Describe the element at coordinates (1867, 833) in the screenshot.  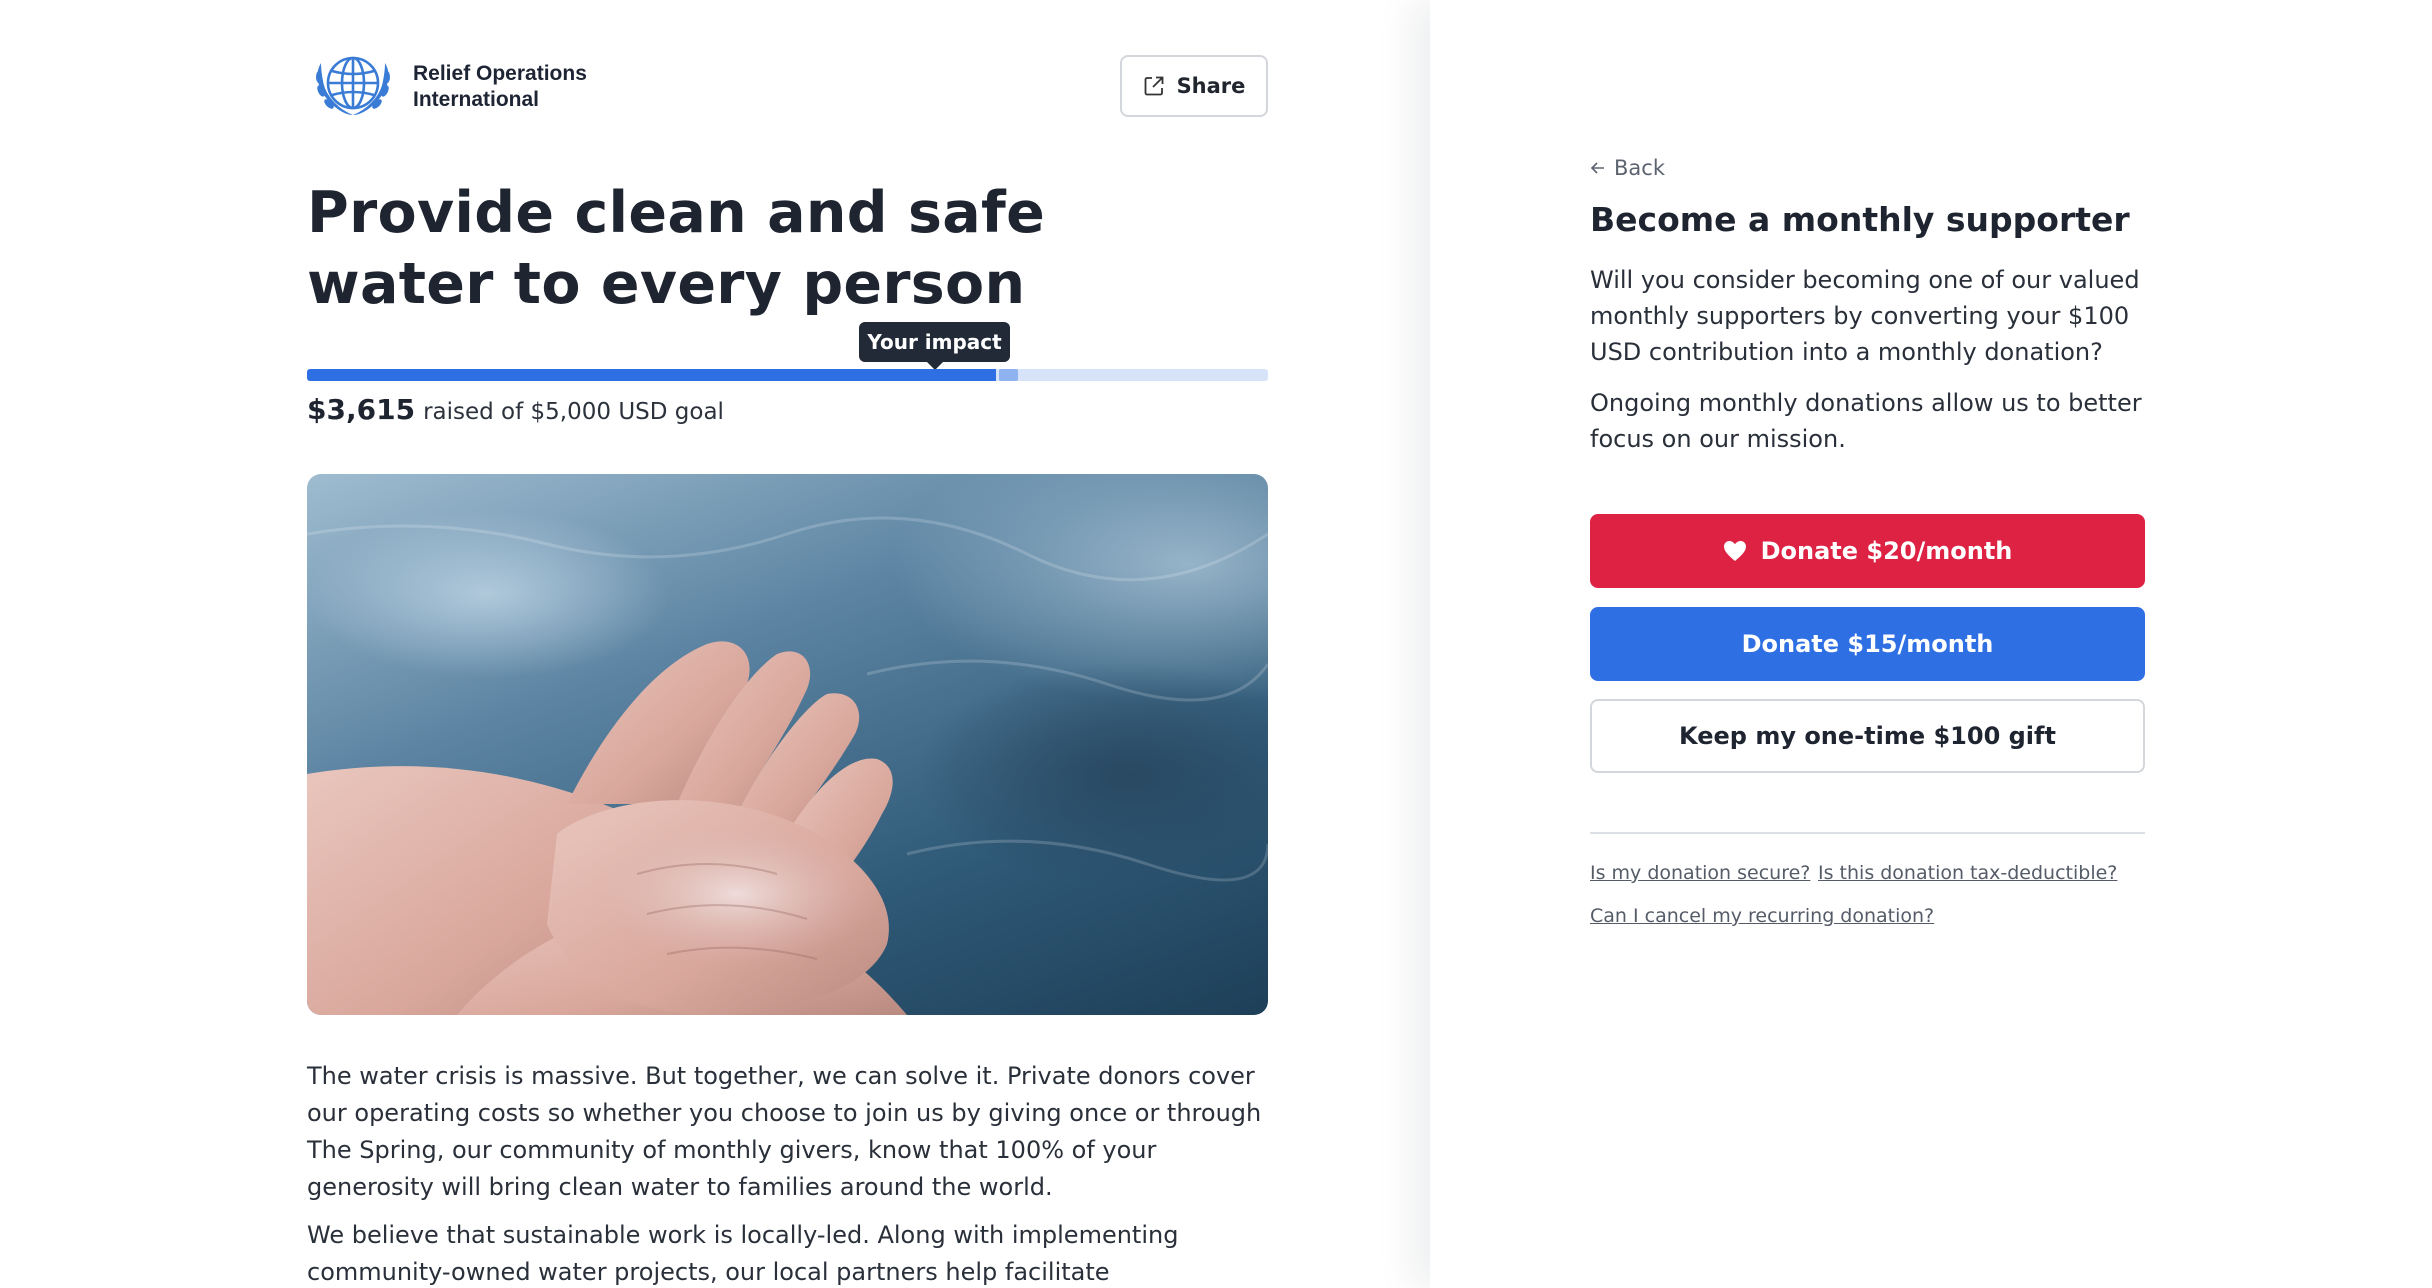
I see `divider` at that location.